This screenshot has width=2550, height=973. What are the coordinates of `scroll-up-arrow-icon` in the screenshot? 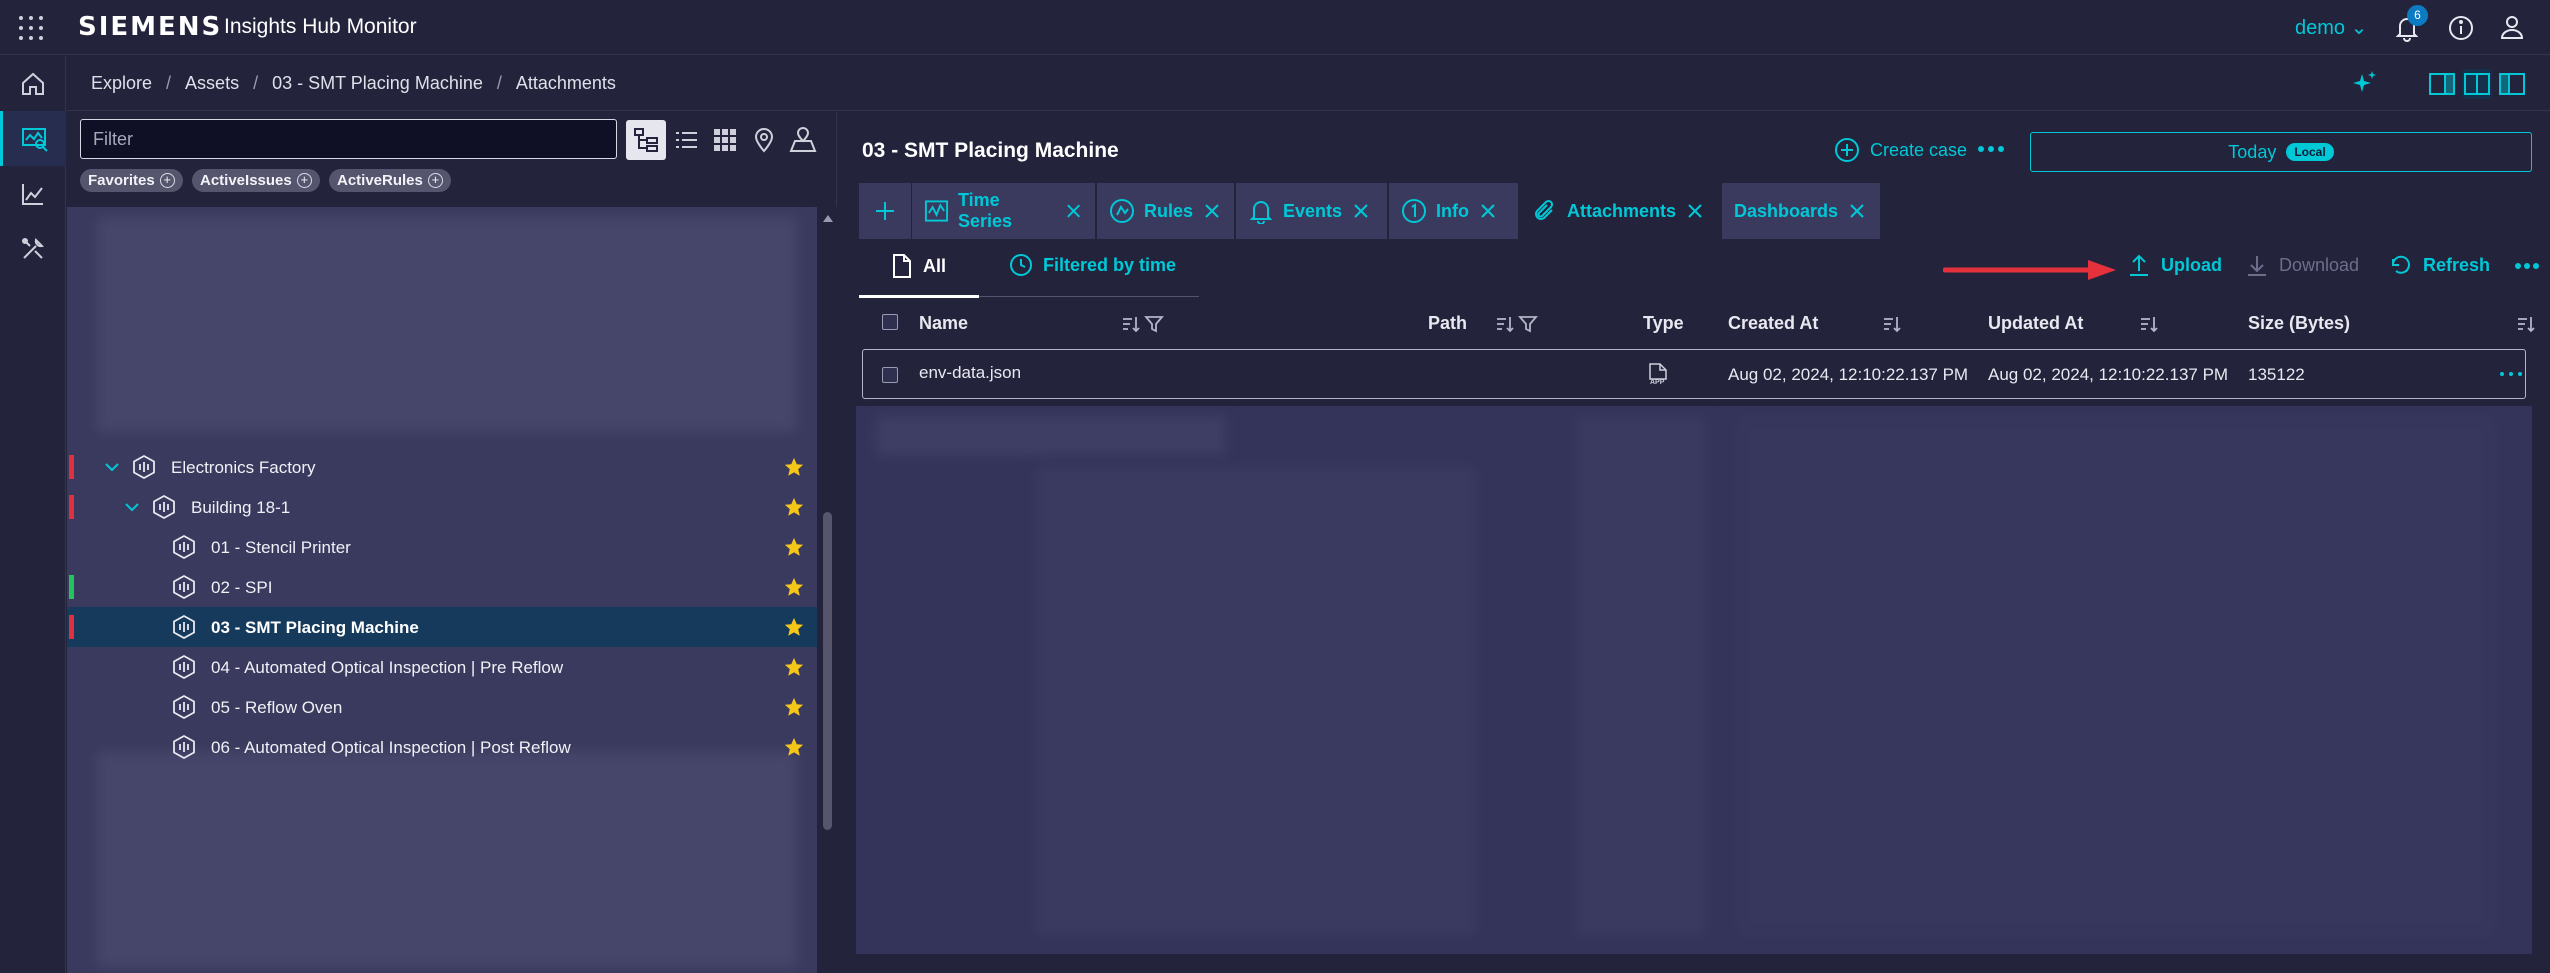 It's located at (828, 219).